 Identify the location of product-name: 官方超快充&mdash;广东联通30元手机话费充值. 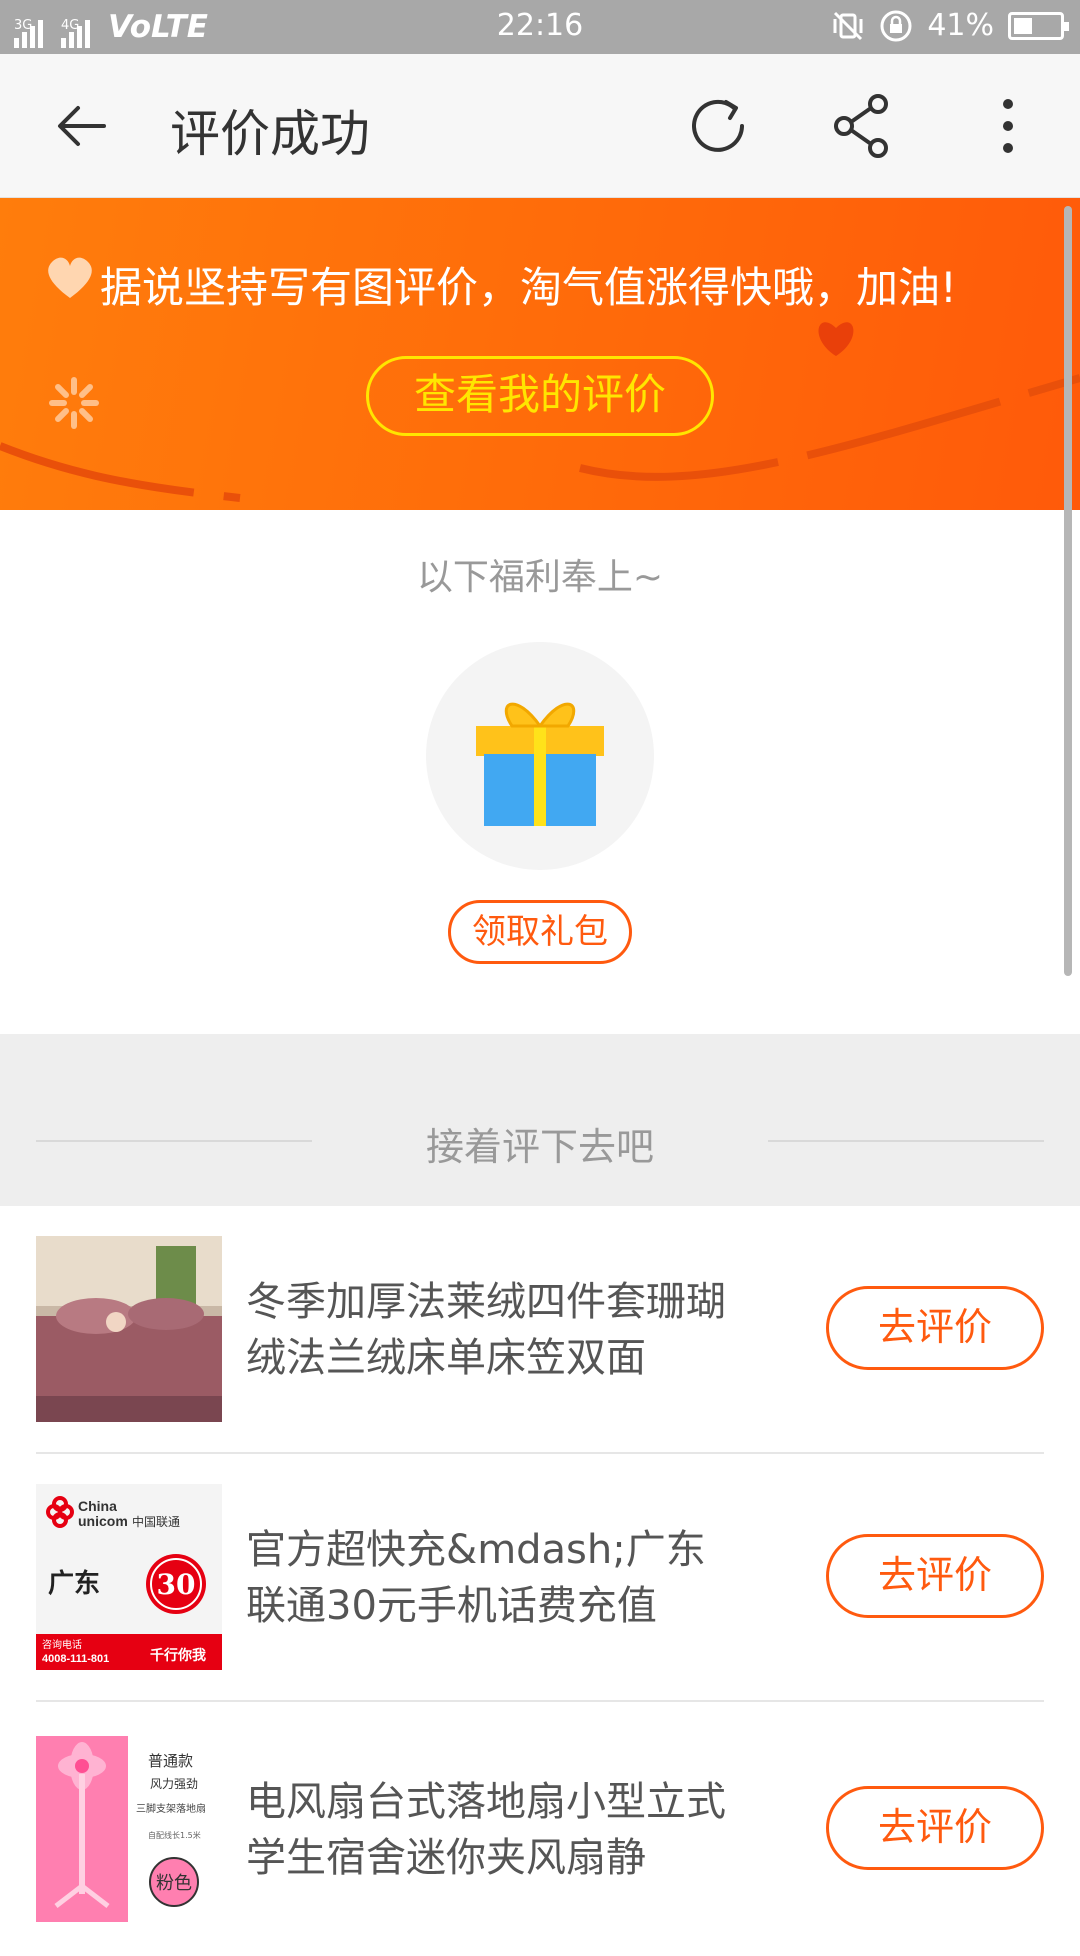
(476, 1578).